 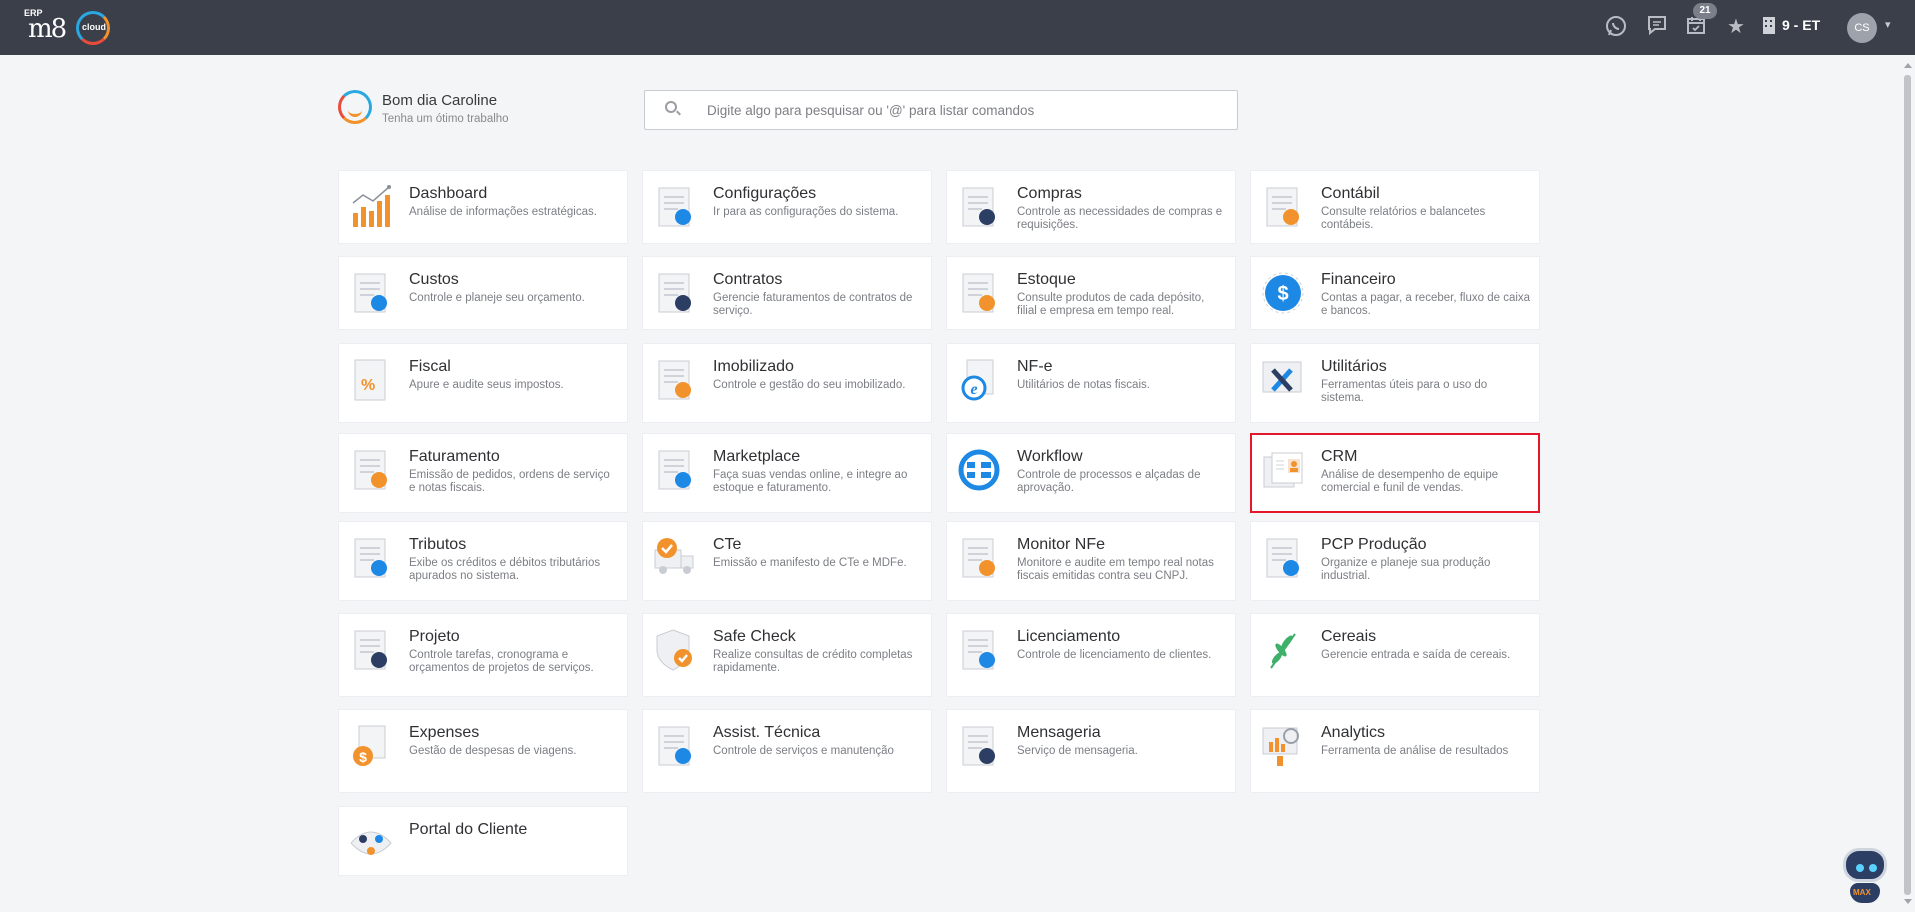 I want to click on calendar-badge: 21, so click(x=1705, y=11).